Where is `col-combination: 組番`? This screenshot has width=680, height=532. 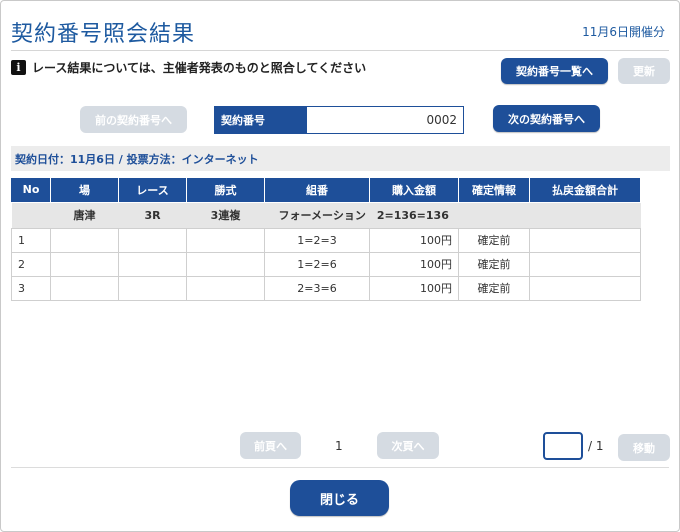
col-combination: 組番 is located at coordinates (317, 190).